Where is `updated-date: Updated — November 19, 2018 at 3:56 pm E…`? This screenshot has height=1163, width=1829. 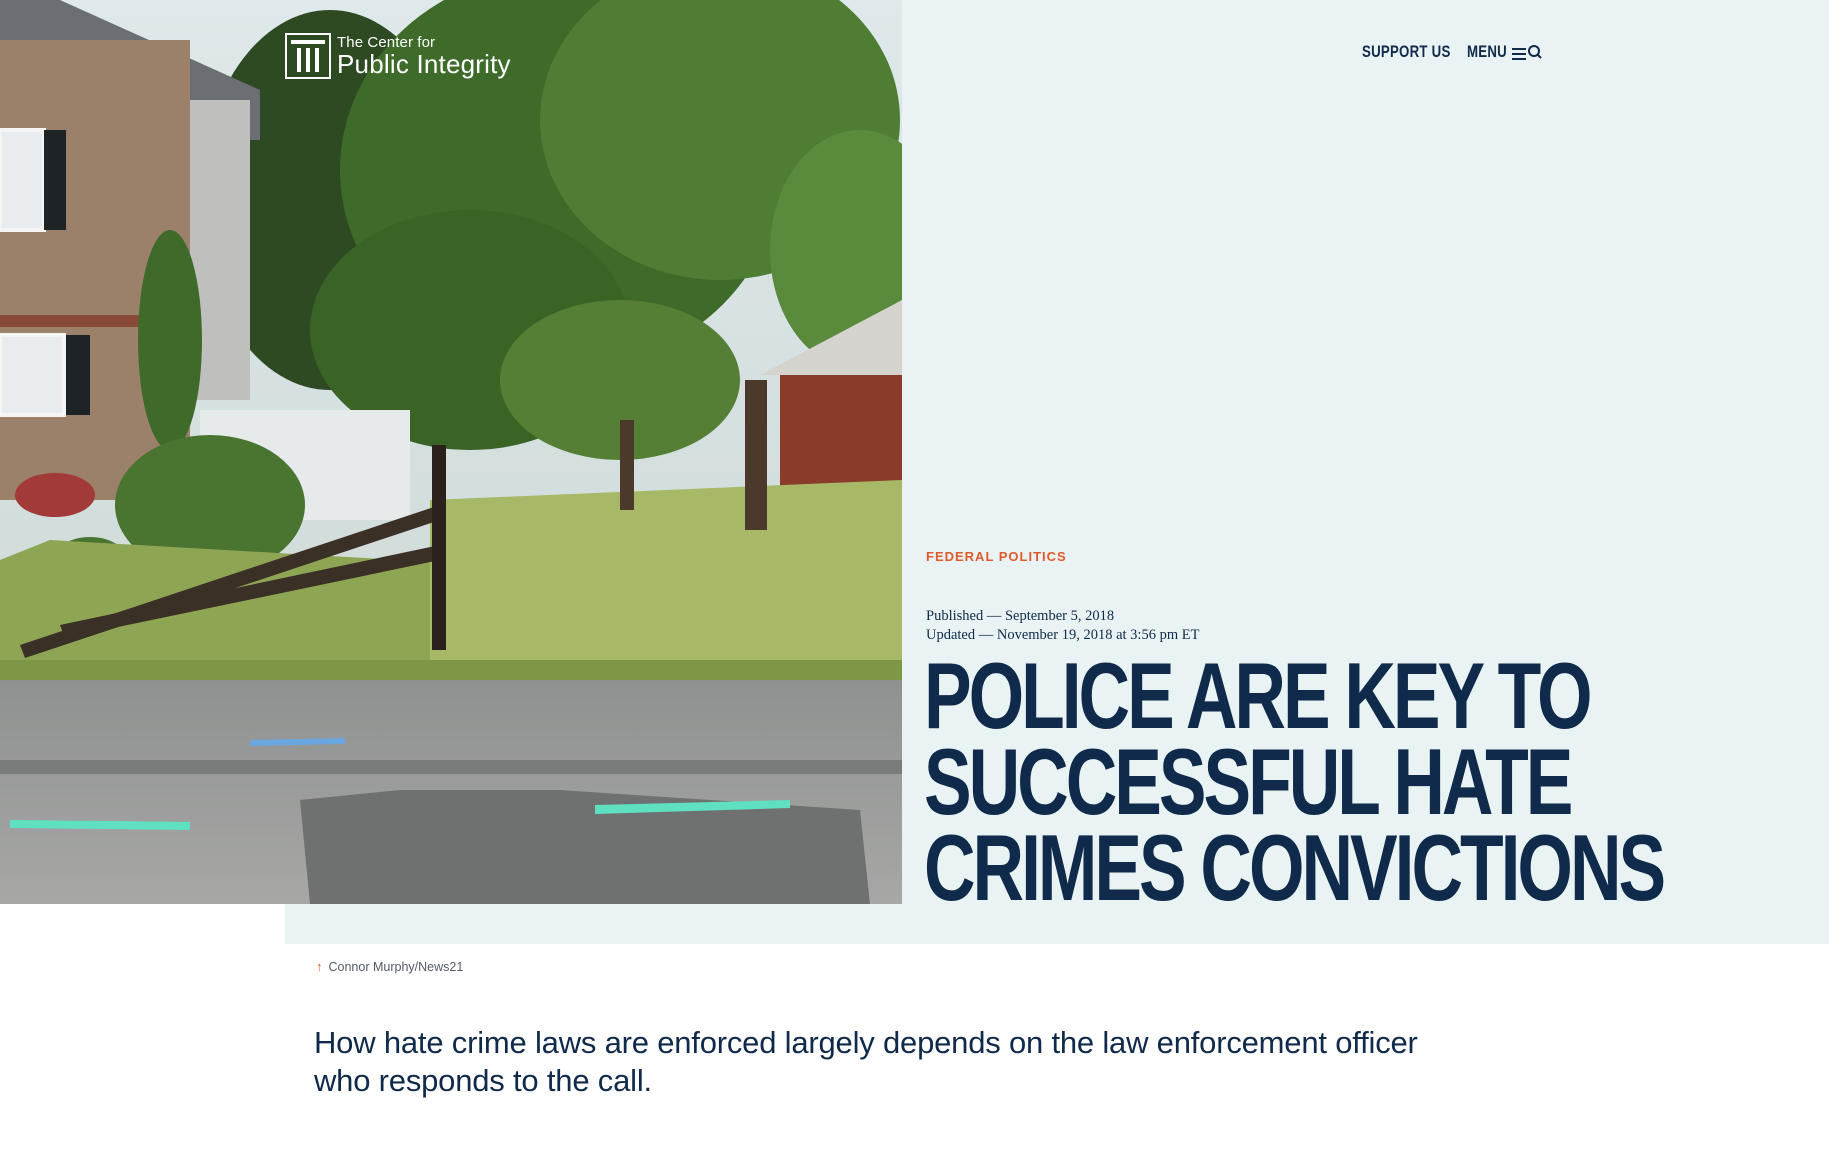 updated-date: Updated — November 19, 2018 at 3:56 pm E… is located at coordinates (1063, 635).